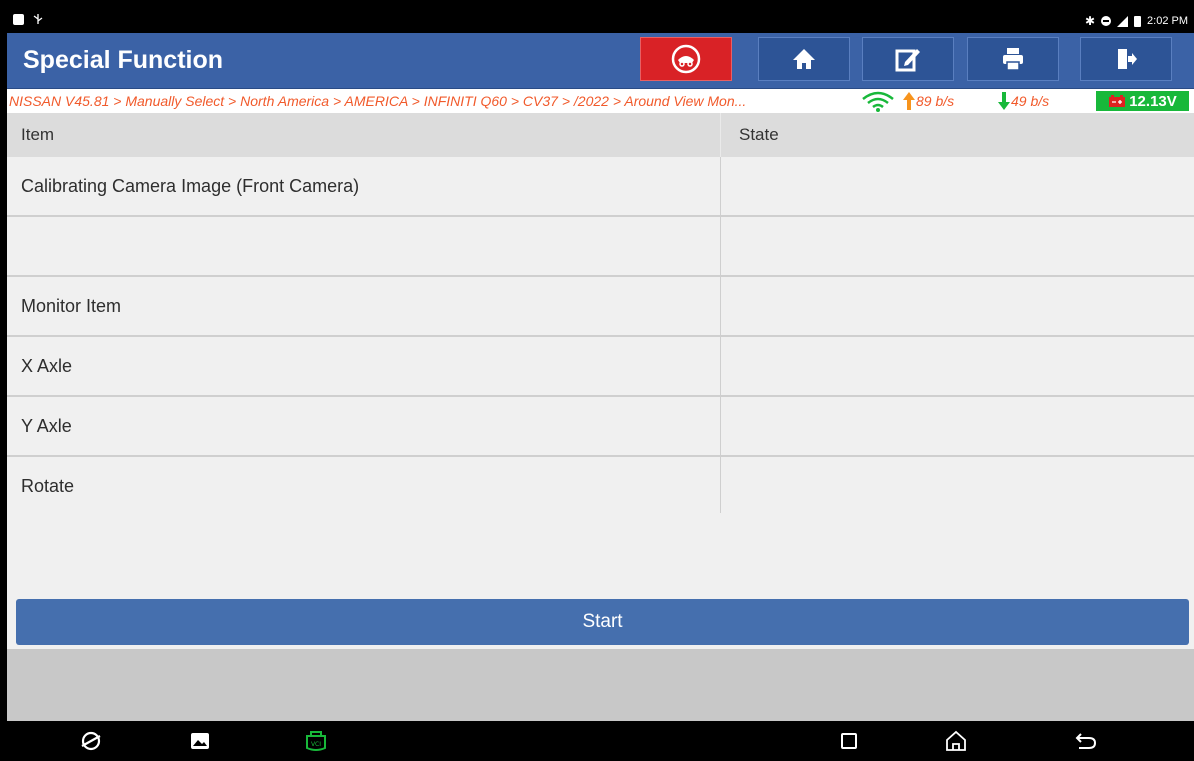  I want to click on vehicle-button, so click(686, 59).